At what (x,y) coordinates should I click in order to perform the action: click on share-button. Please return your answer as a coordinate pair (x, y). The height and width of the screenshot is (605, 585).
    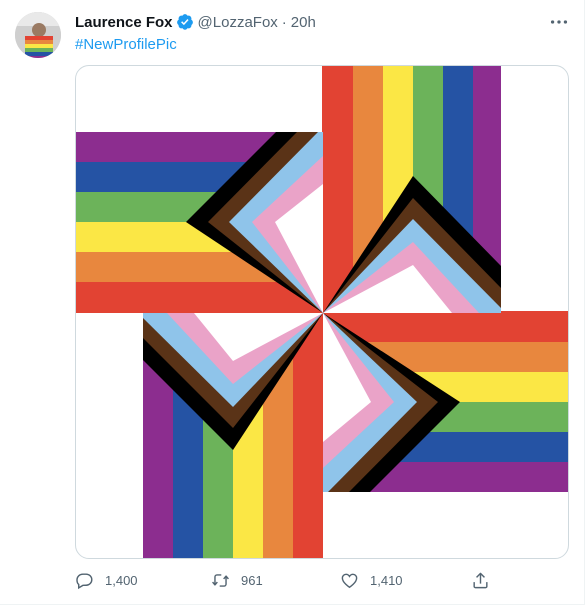
    Looking at the image, I should click on (486, 580).